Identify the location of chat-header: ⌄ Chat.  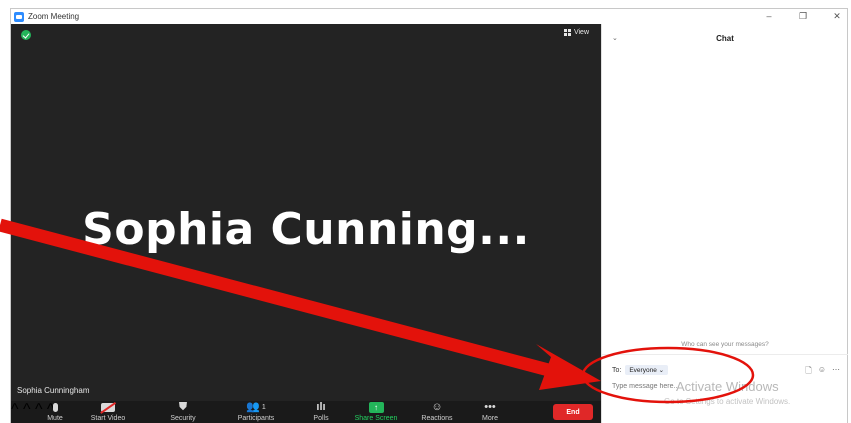
(725, 40).